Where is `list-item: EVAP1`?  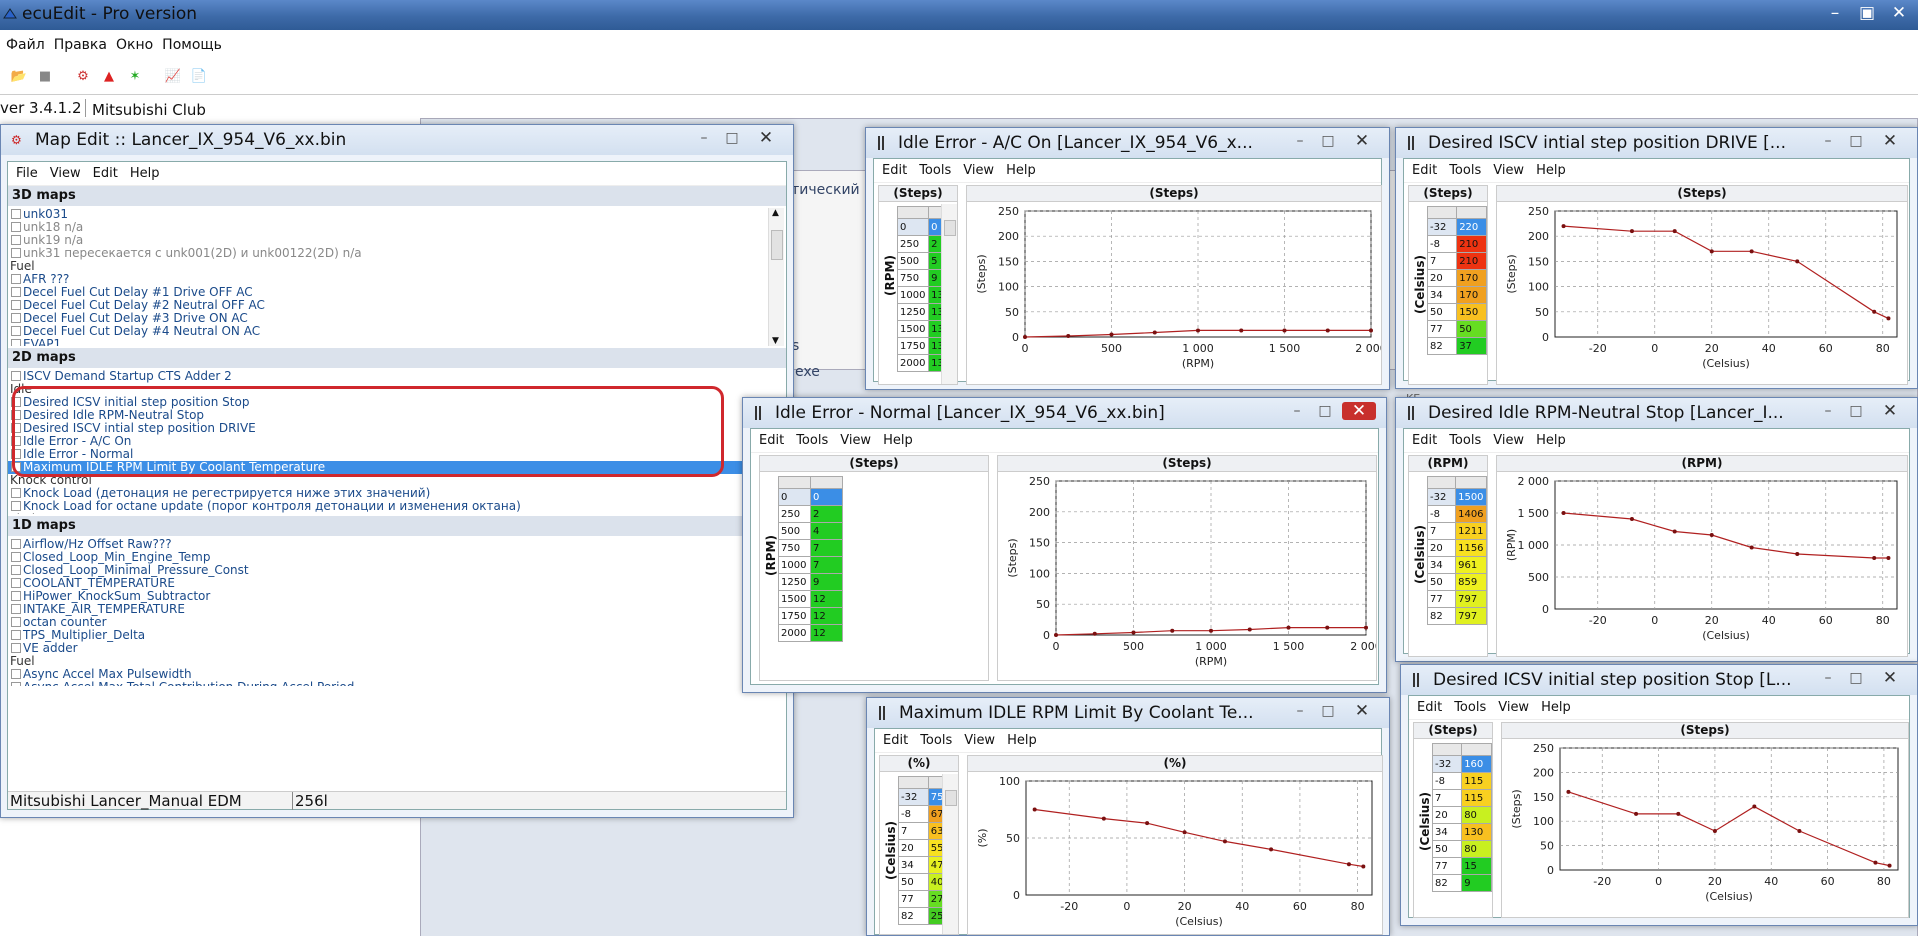 list-item: EVAP1 is located at coordinates (387, 342).